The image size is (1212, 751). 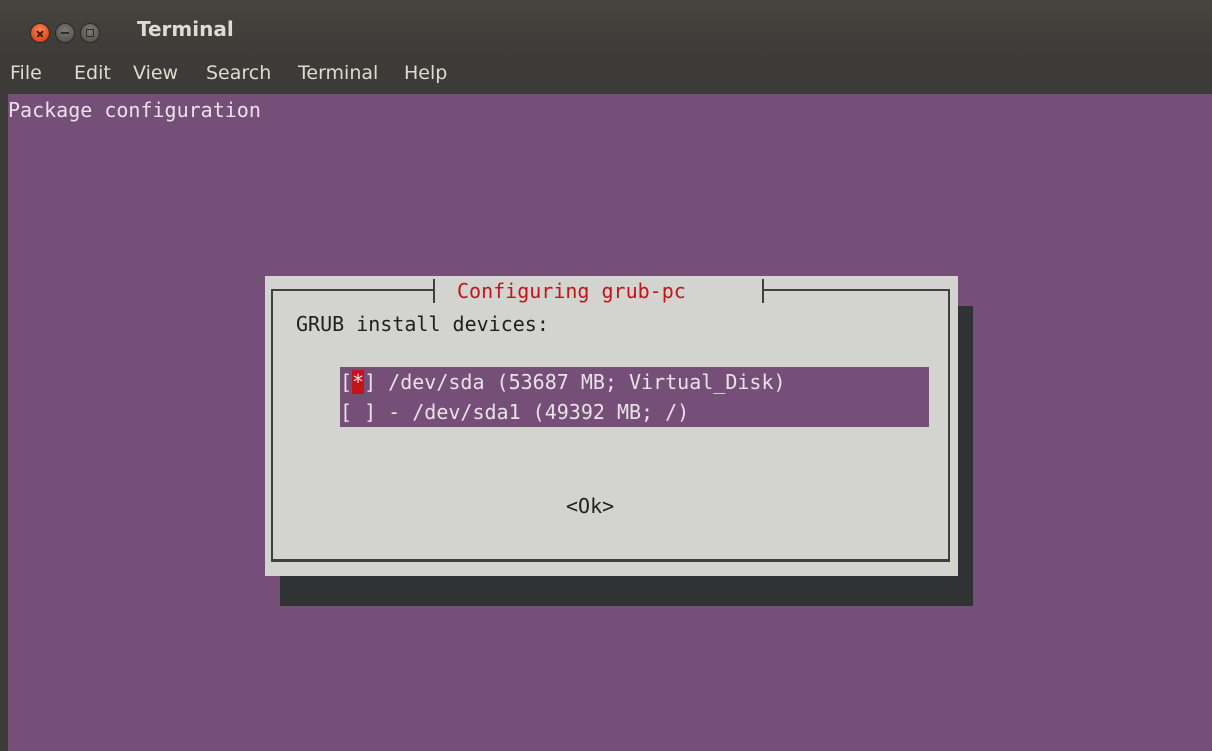 I want to click on device-option-sda1: [ ] - /dev/sda1 (49392 MB; /), so click(x=514, y=412).